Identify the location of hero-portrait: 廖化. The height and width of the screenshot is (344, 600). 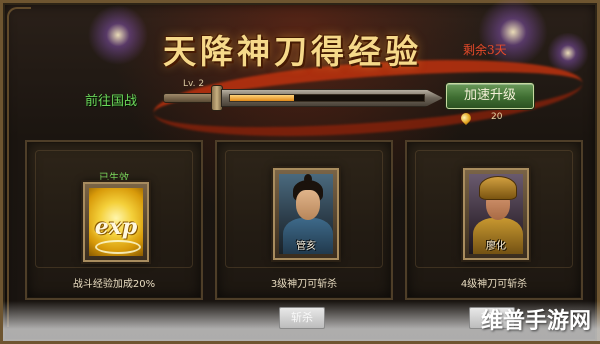
(496, 214).